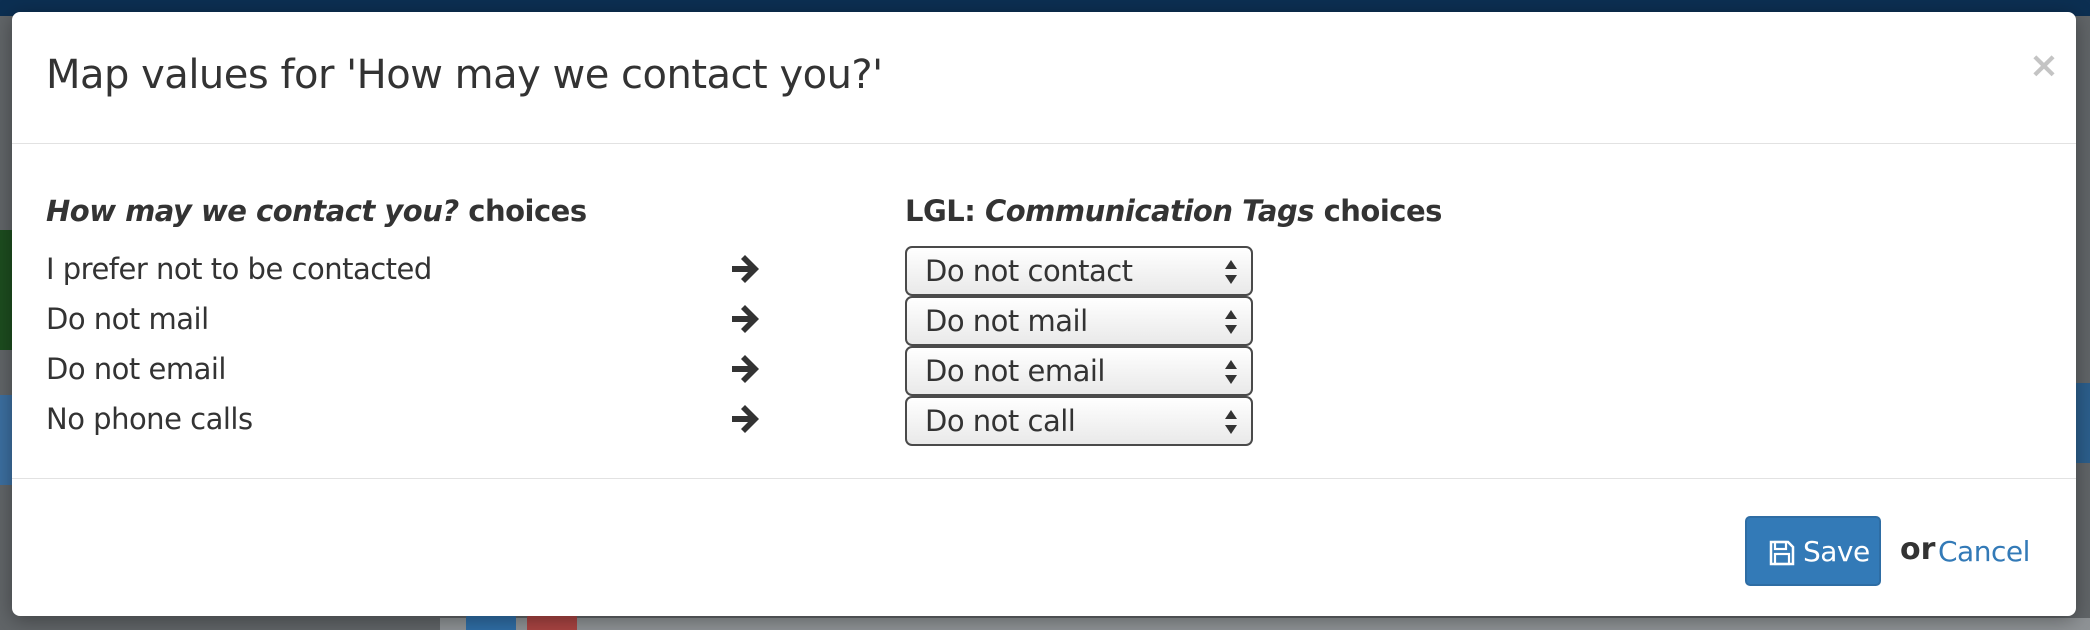 The image size is (2090, 630). What do you see at coordinates (1782, 553) in the screenshot?
I see `floppy-disk-icon` at bounding box center [1782, 553].